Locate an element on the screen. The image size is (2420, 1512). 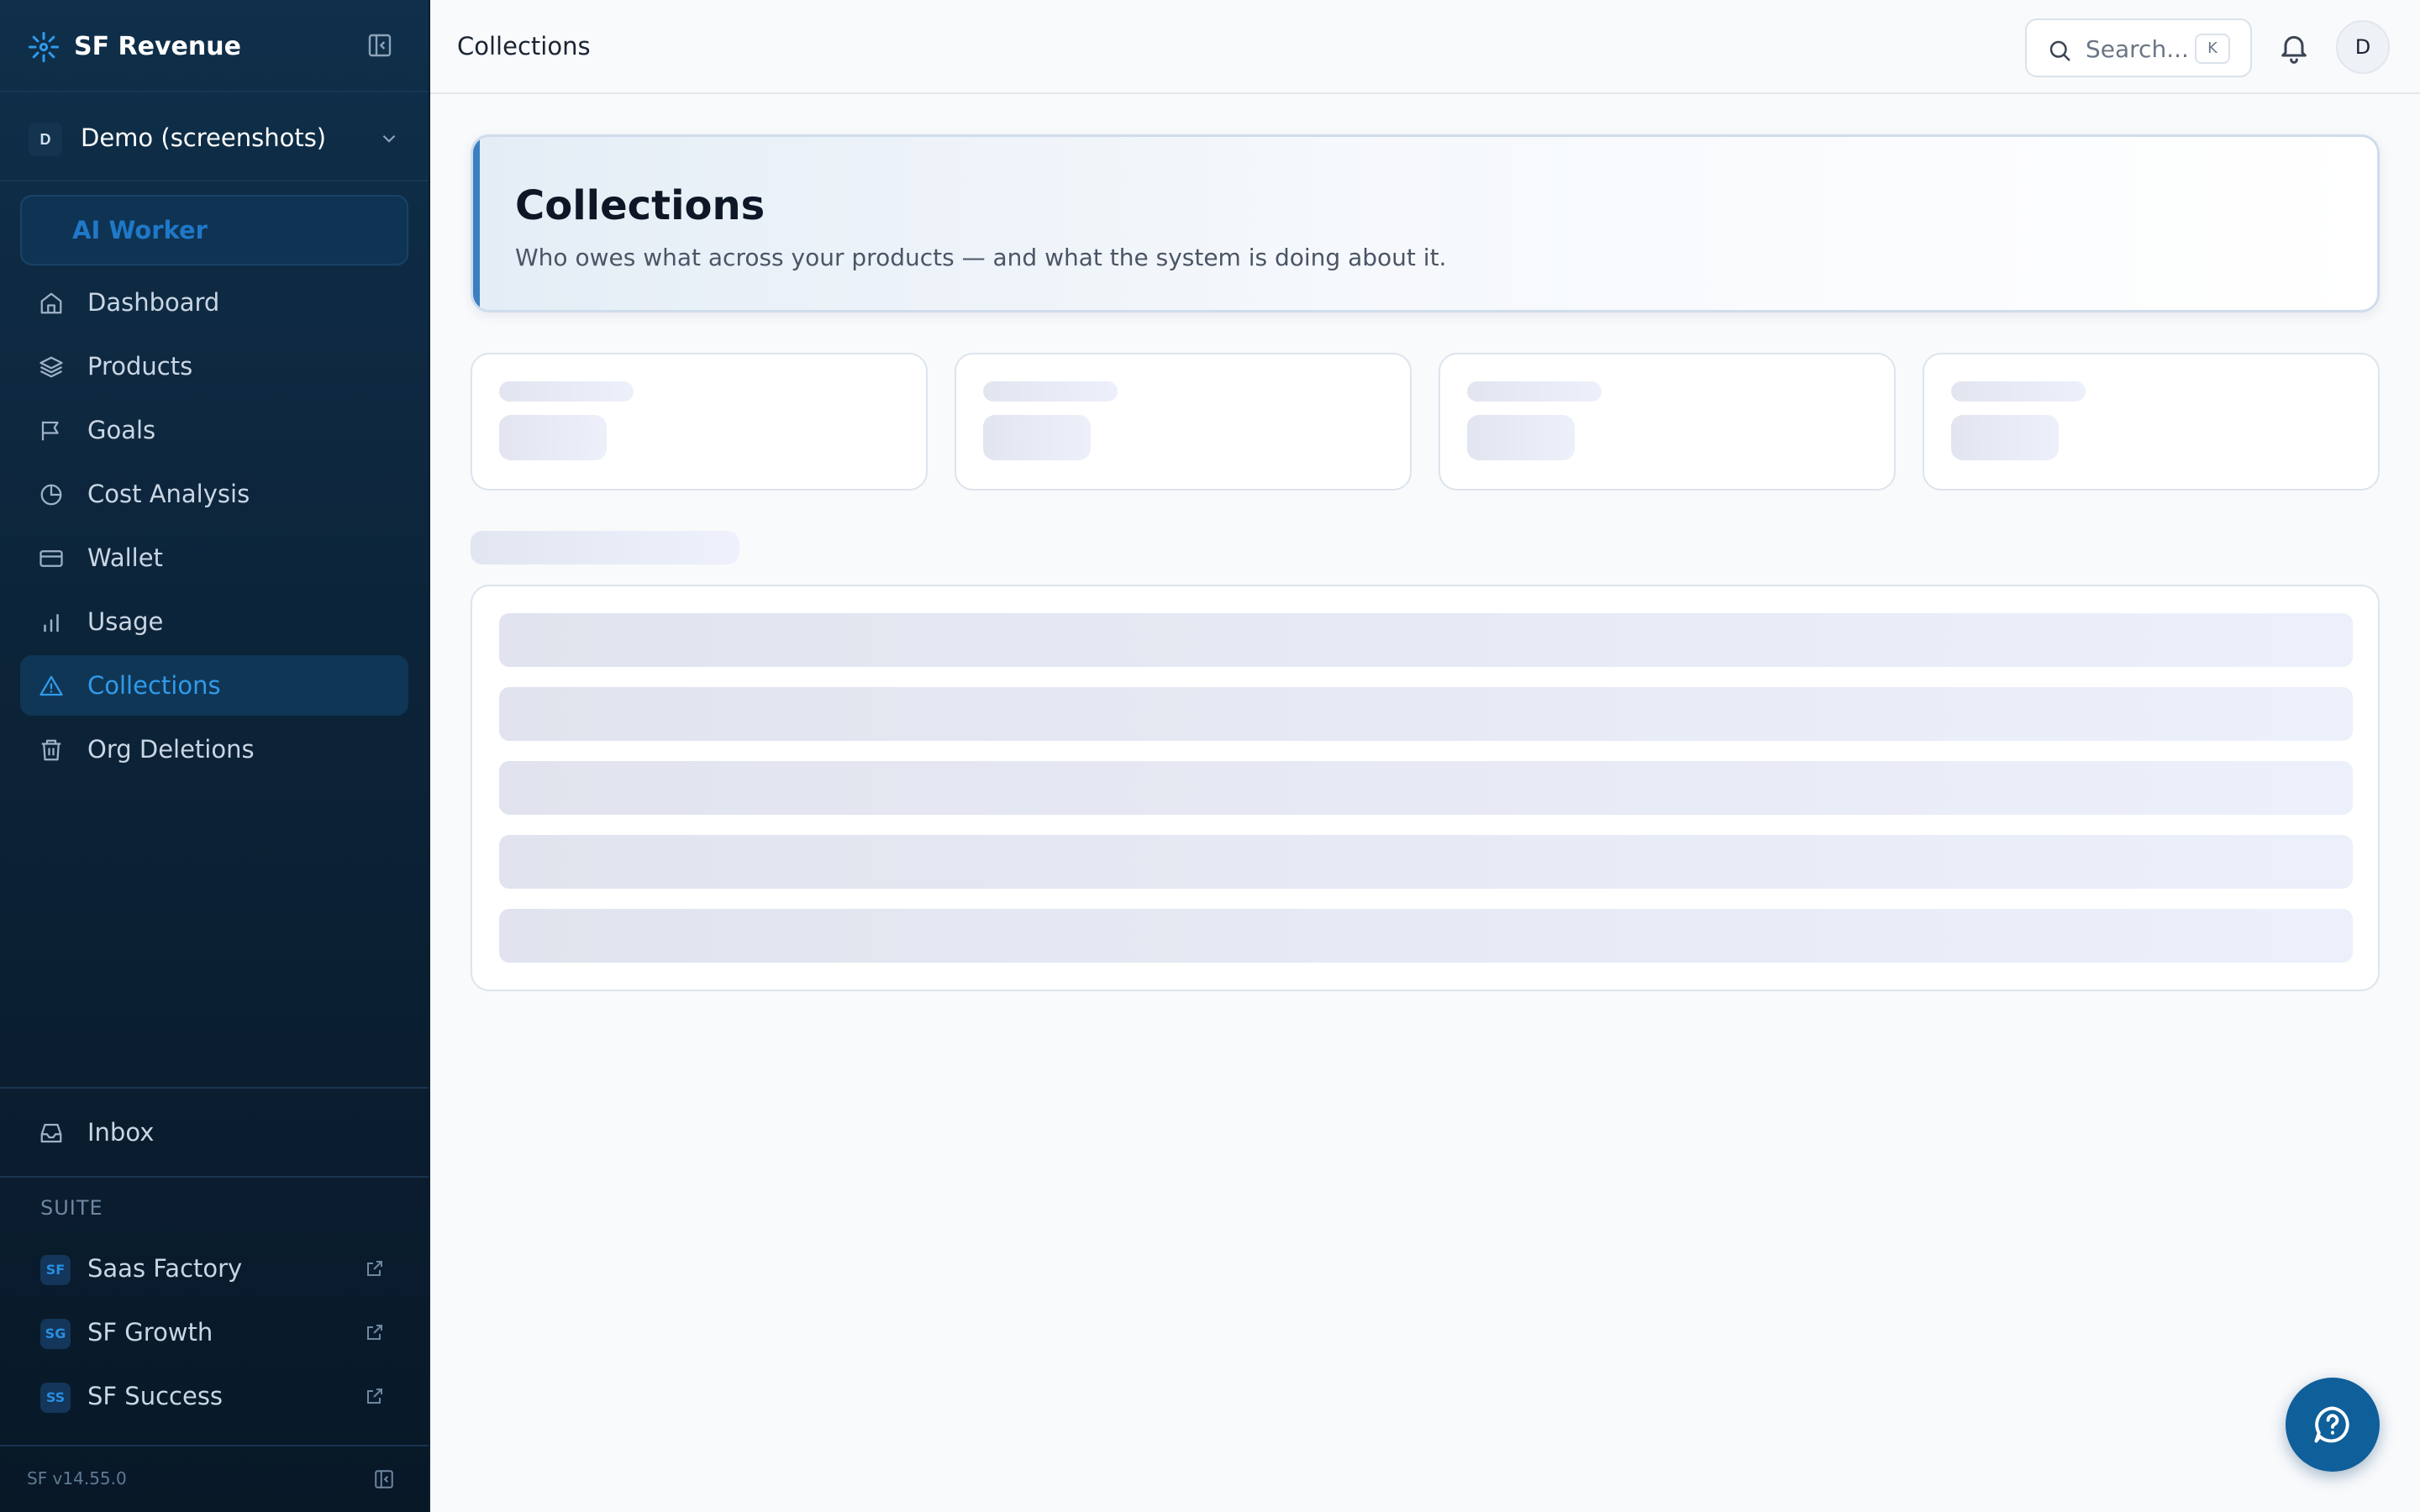
trash-icon is located at coordinates (51, 750).